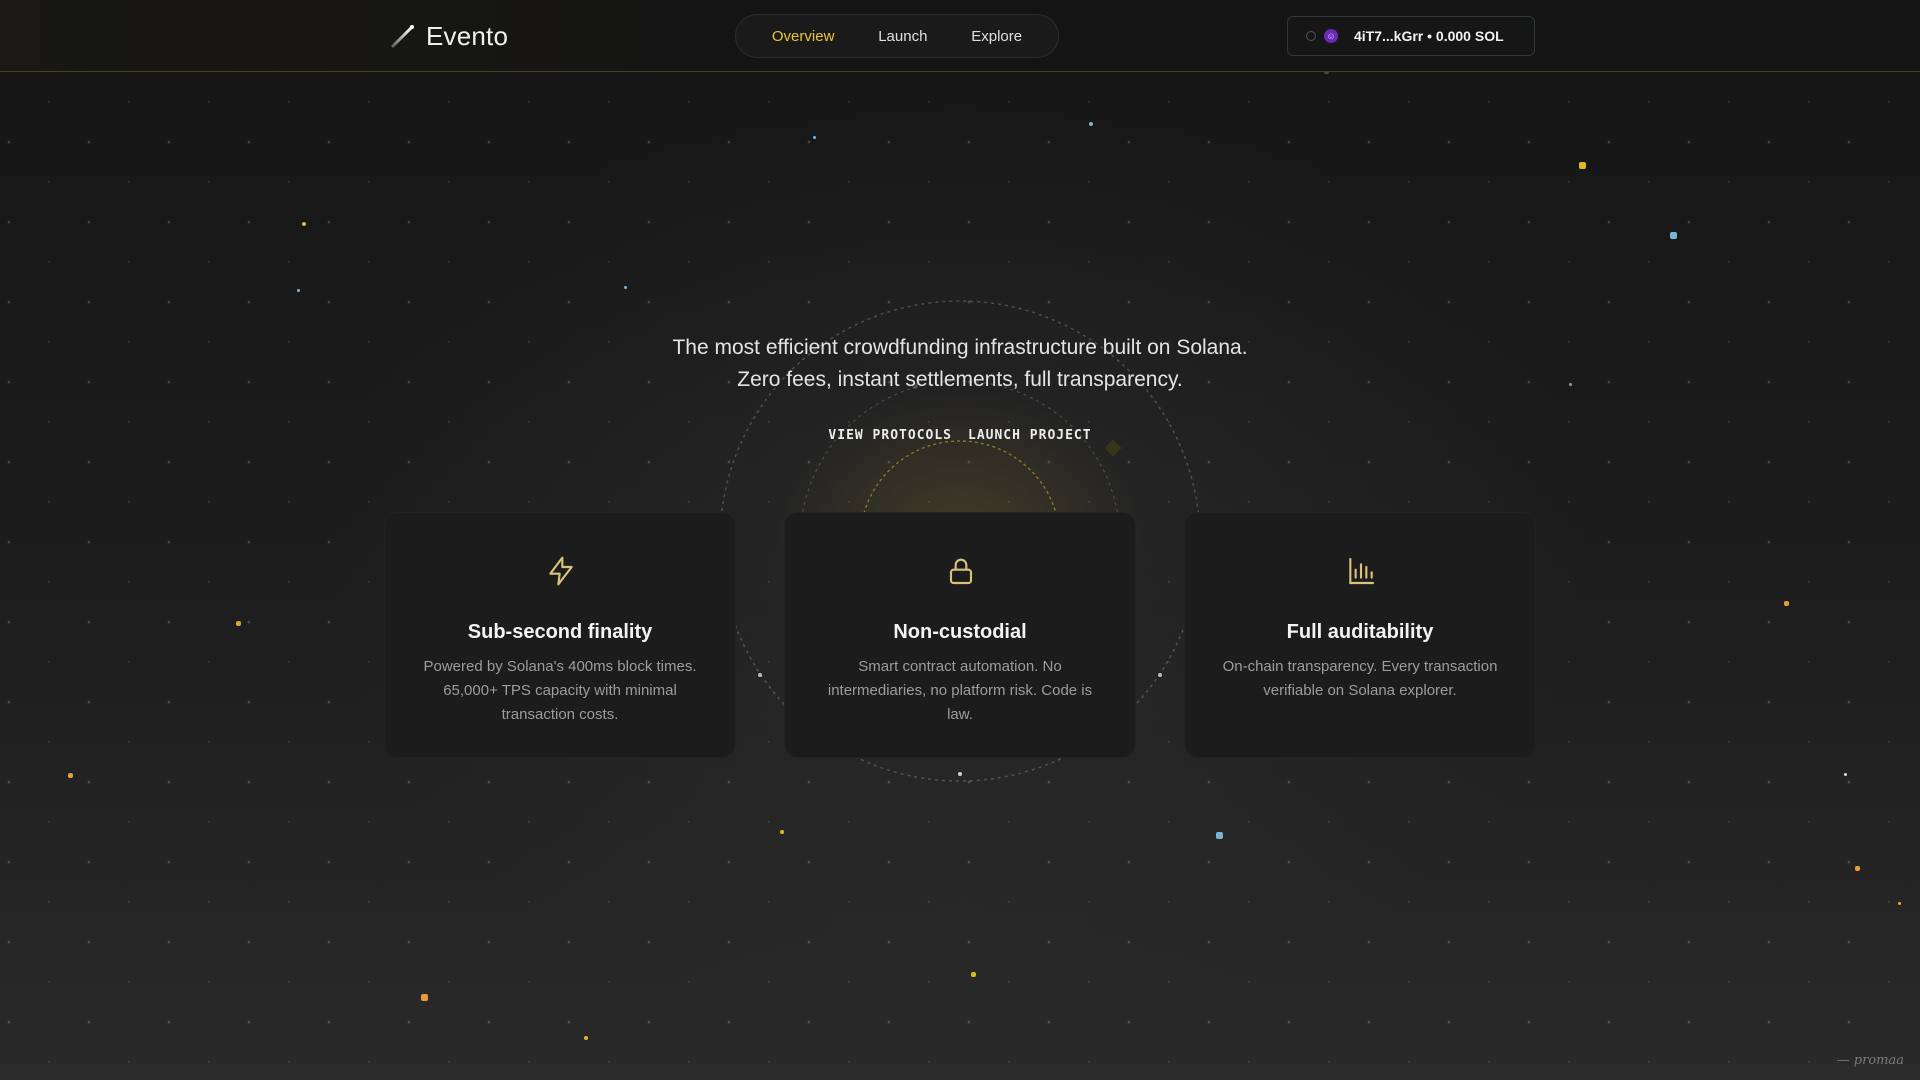  Describe the element at coordinates (561, 571) in the screenshot. I see `lightning-icon` at that location.